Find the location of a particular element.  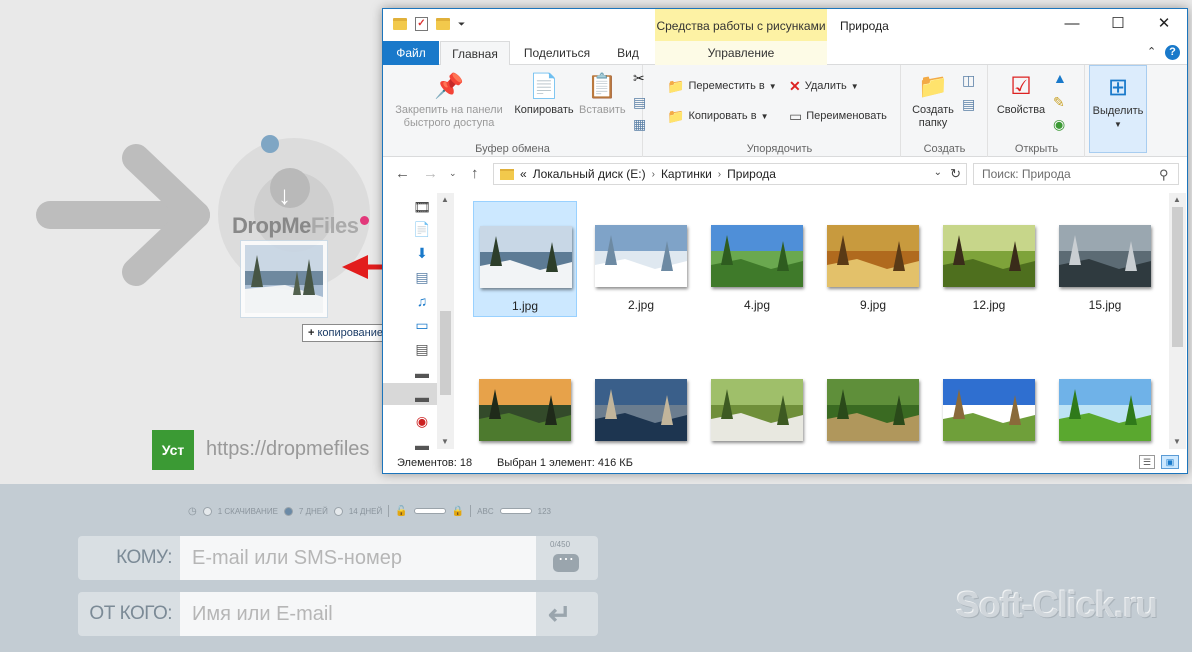

winter-image-icon is located at coordinates (284, 279).